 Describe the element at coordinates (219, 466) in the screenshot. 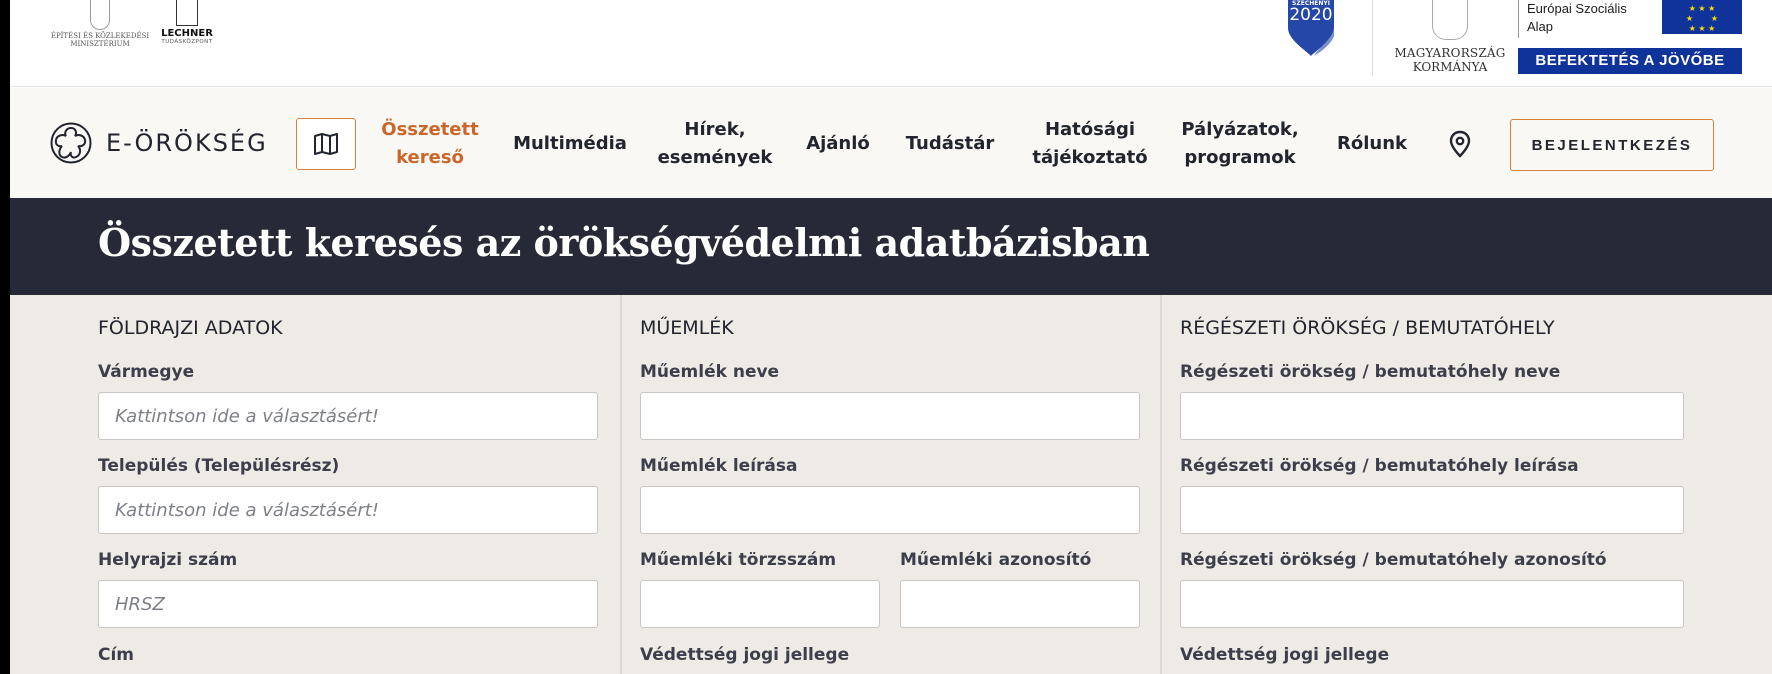

I see `settlement-label: Település (Településrész)` at that location.